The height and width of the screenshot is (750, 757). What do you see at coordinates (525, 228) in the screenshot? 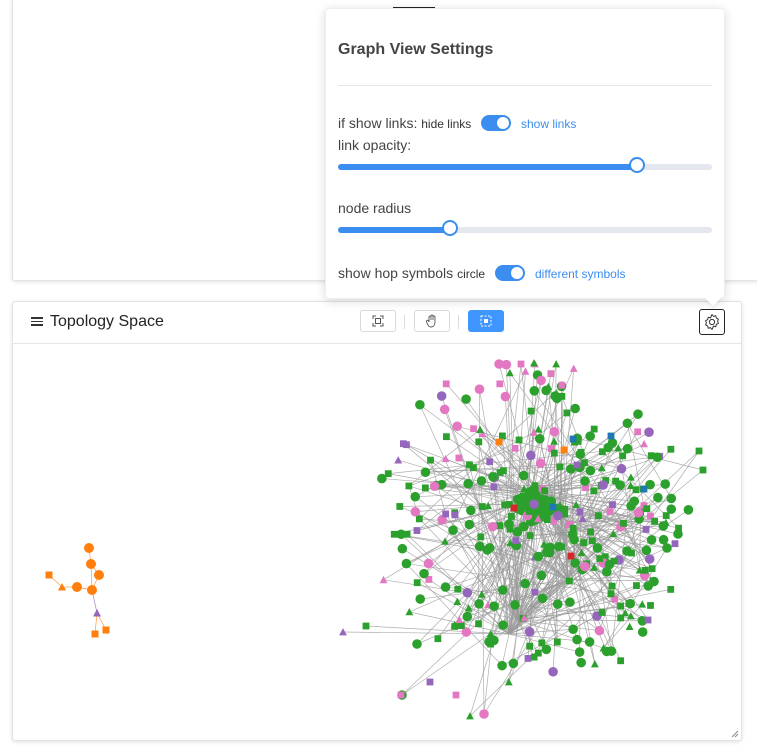
I see `node-radius-slider` at bounding box center [525, 228].